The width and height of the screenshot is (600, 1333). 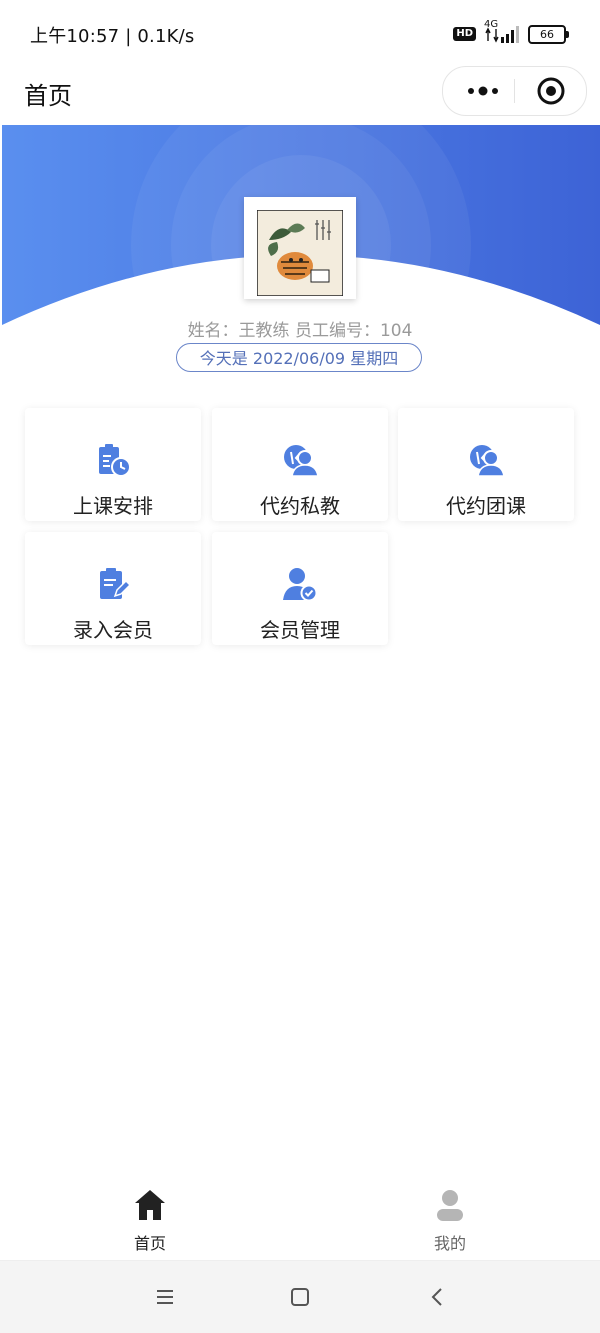 What do you see at coordinates (464, 34) in the screenshot?
I see `hd-badge: HD` at bounding box center [464, 34].